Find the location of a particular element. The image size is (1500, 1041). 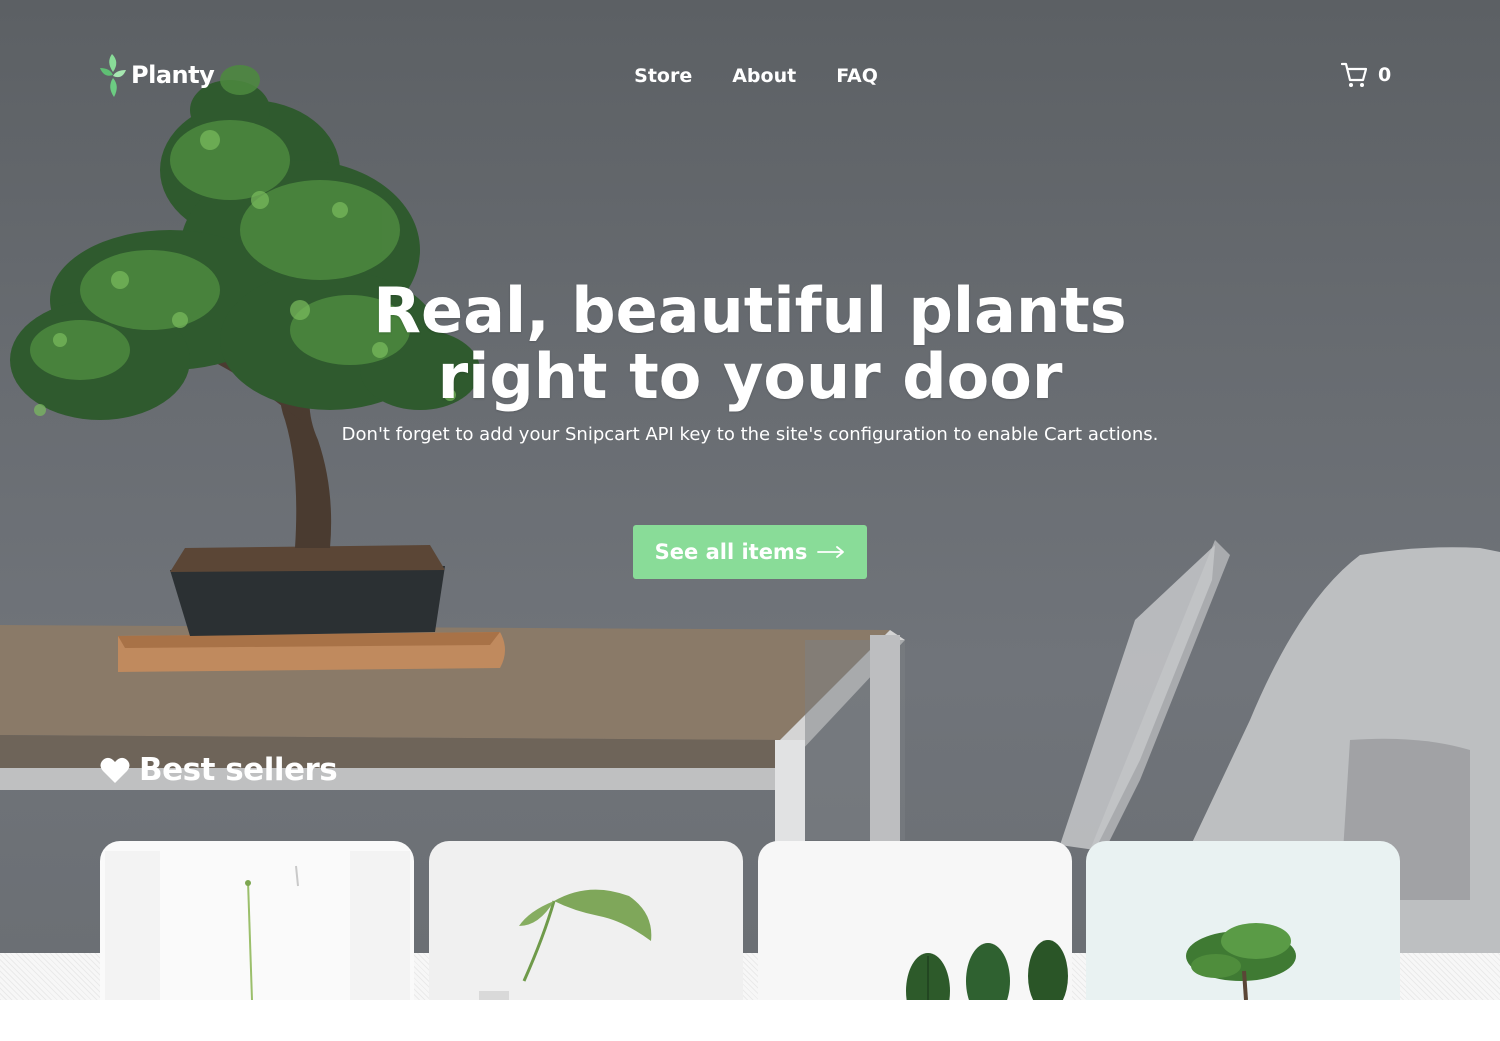

nav-link-about: About is located at coordinates (764, 76).